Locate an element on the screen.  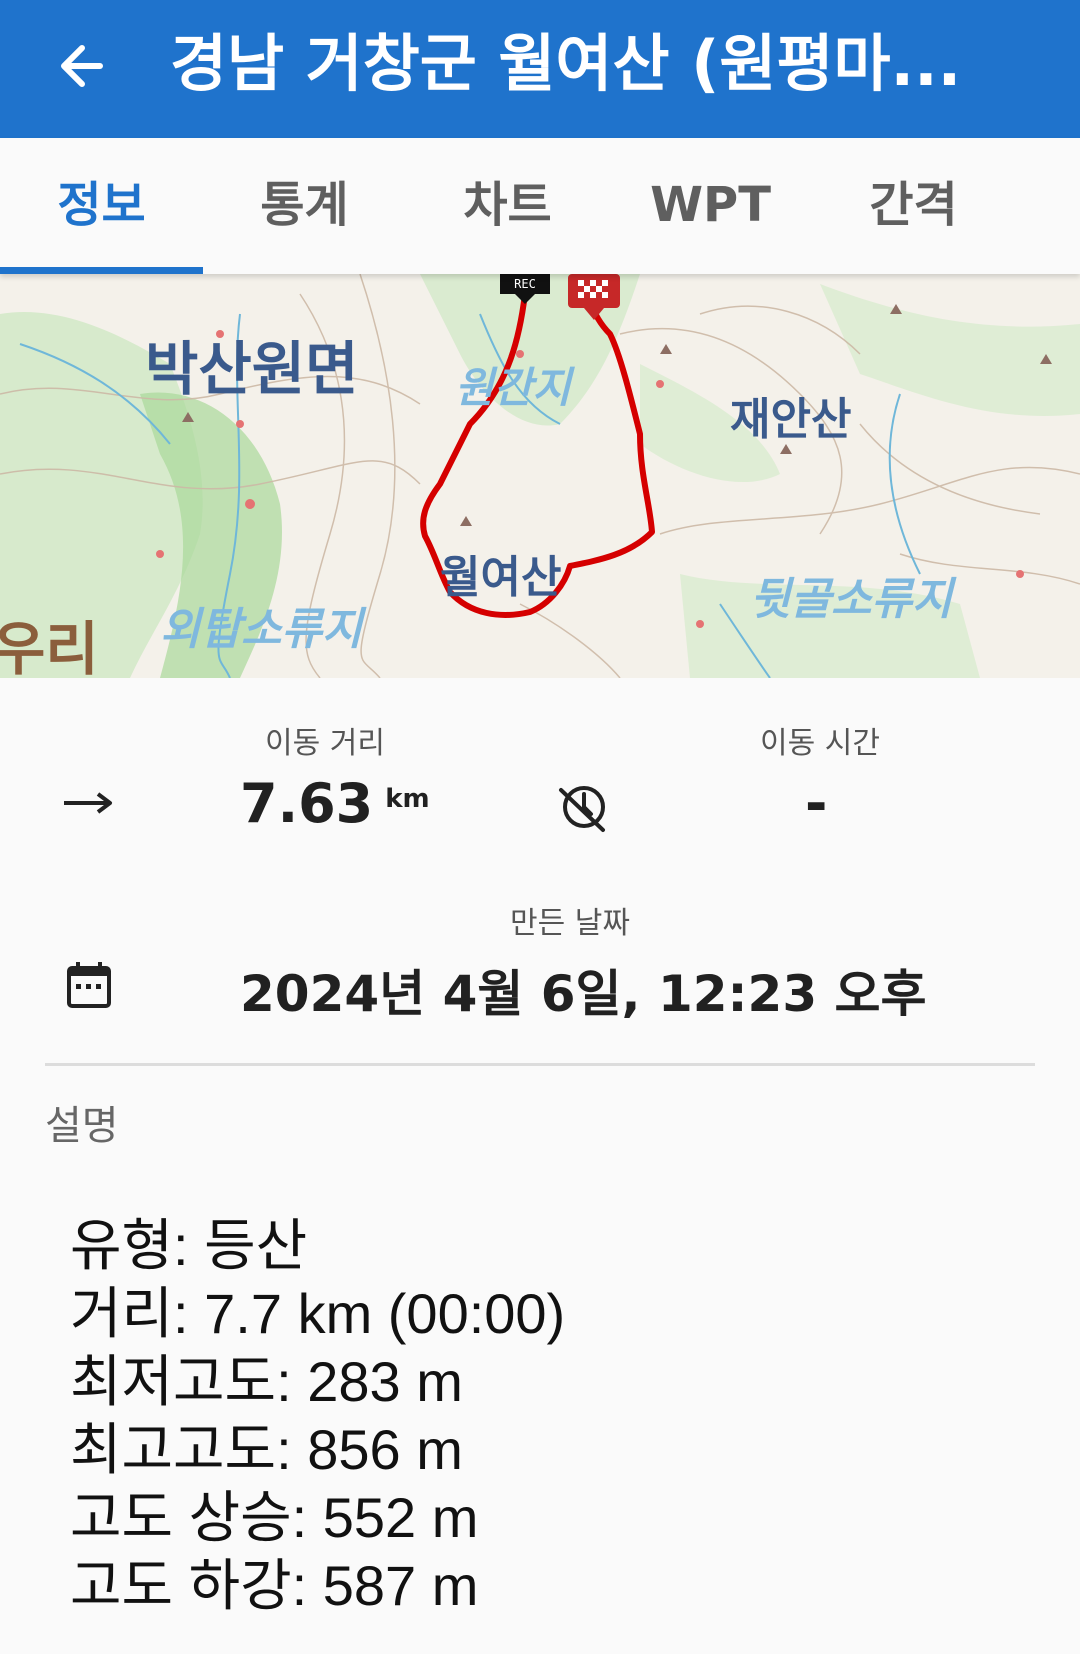
tab-info: 정보 is located at coordinates (101, 206).